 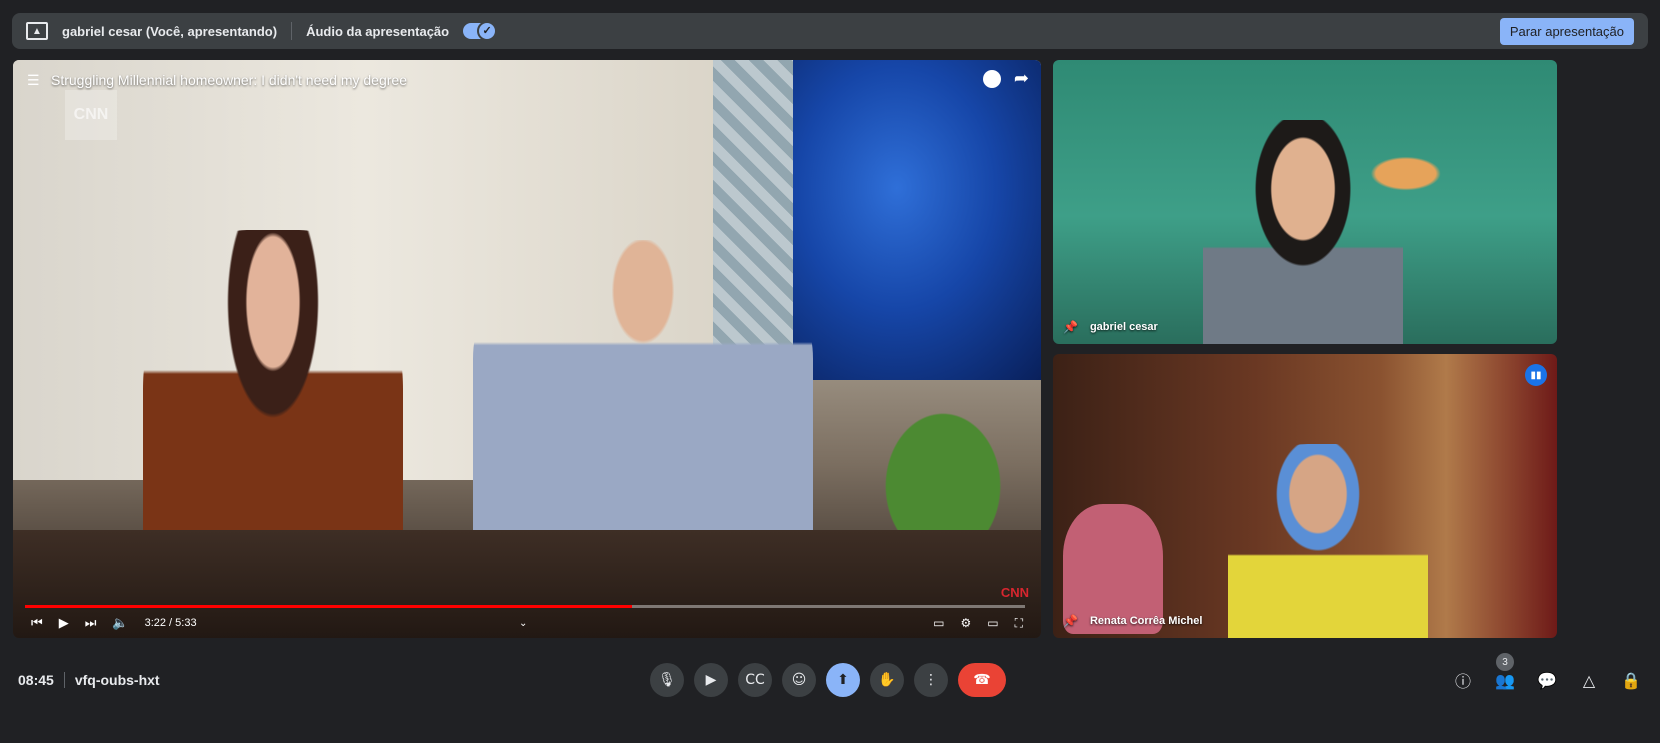 What do you see at coordinates (117, 680) in the screenshot?
I see `meeting-code: vfq-oubs-hxt` at bounding box center [117, 680].